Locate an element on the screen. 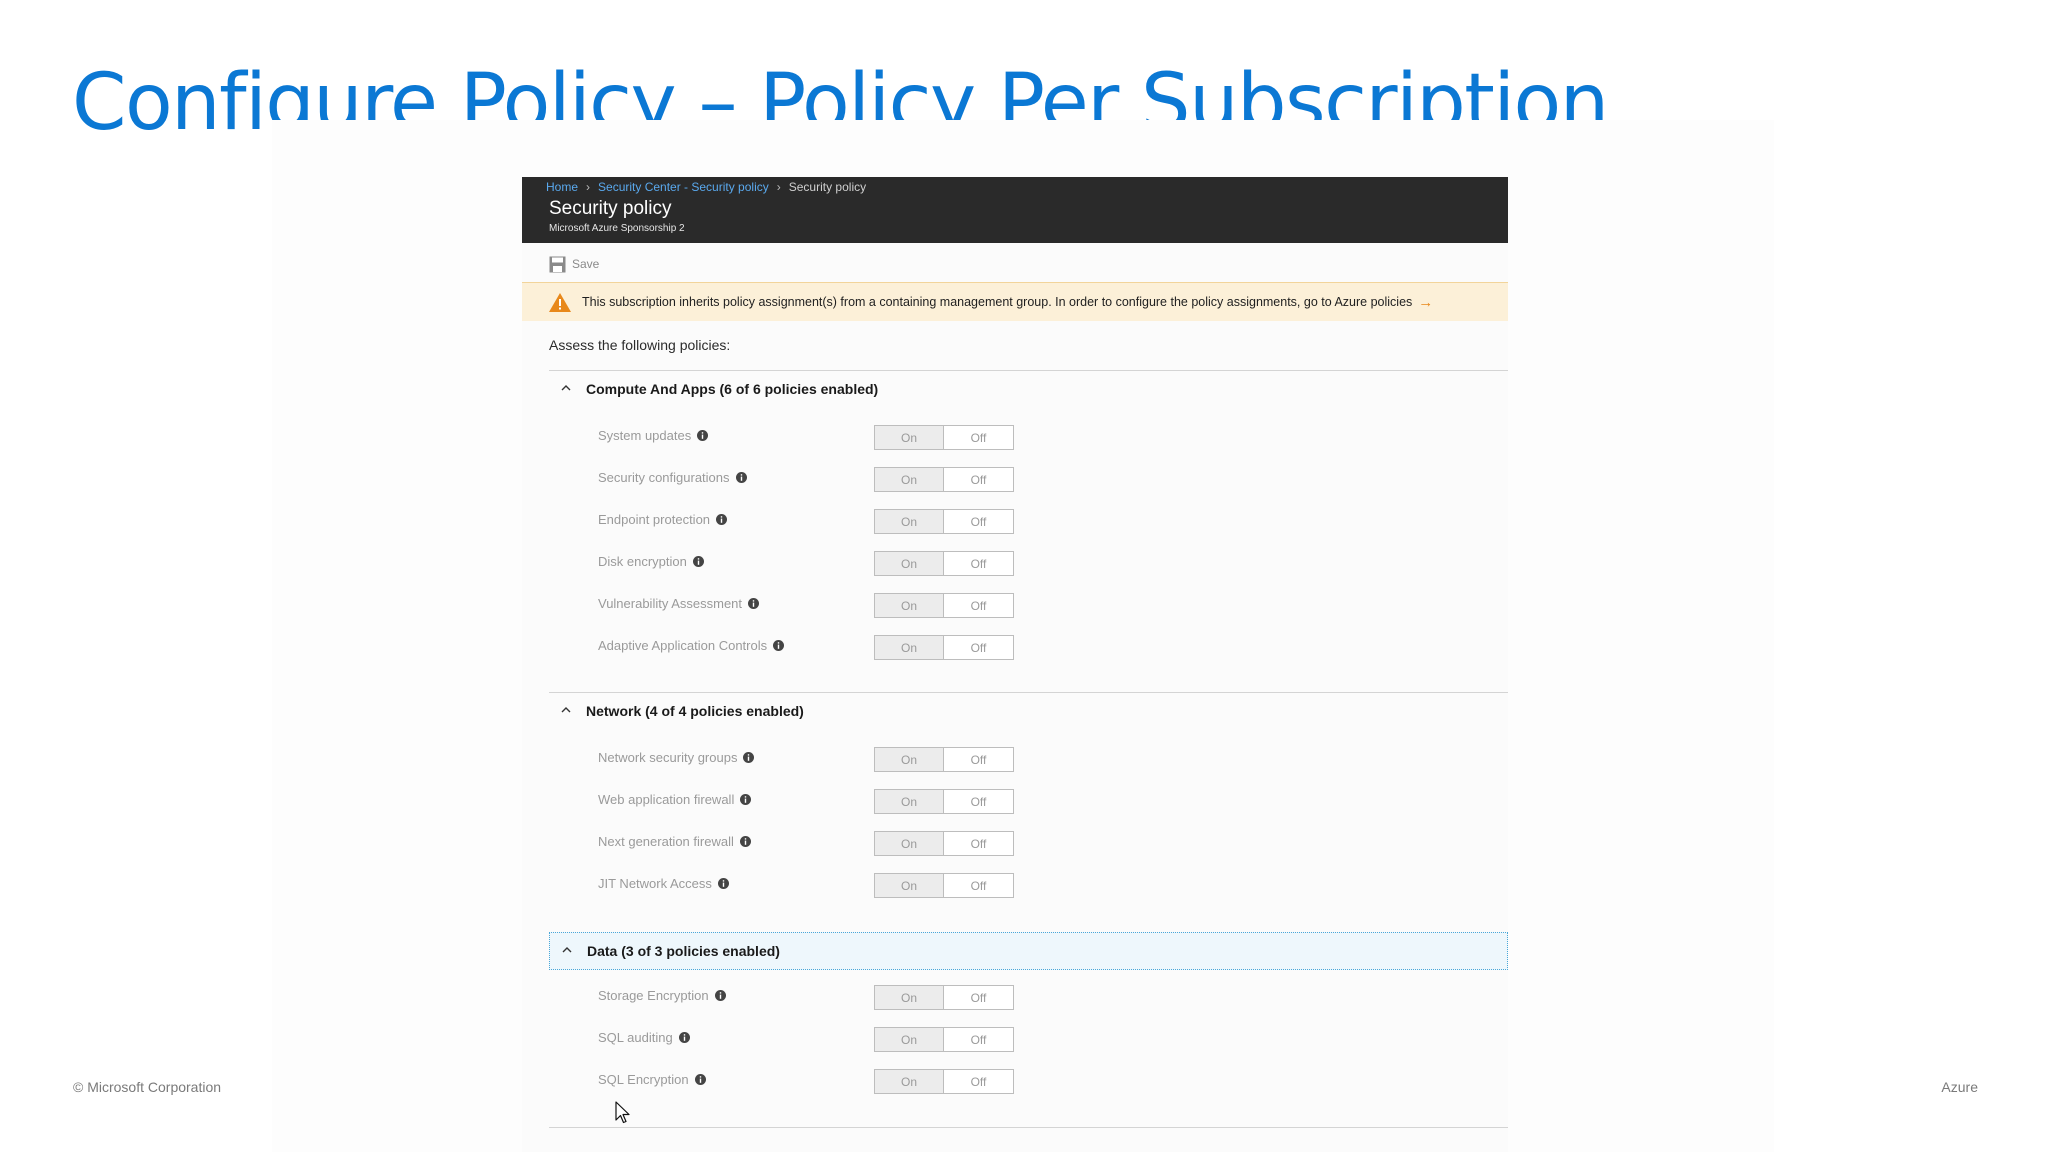 Image resolution: width=2048 pixels, height=1152 pixels. policy-row-vulnerability-assessment: Vulnerability Assessment On Off is located at coordinates (1015, 606).